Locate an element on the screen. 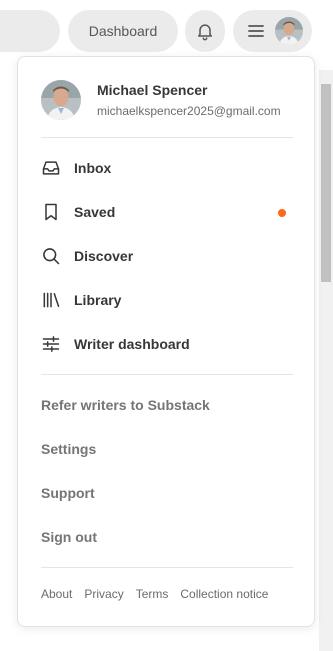  footer-link-about: About is located at coordinates (56, 594).